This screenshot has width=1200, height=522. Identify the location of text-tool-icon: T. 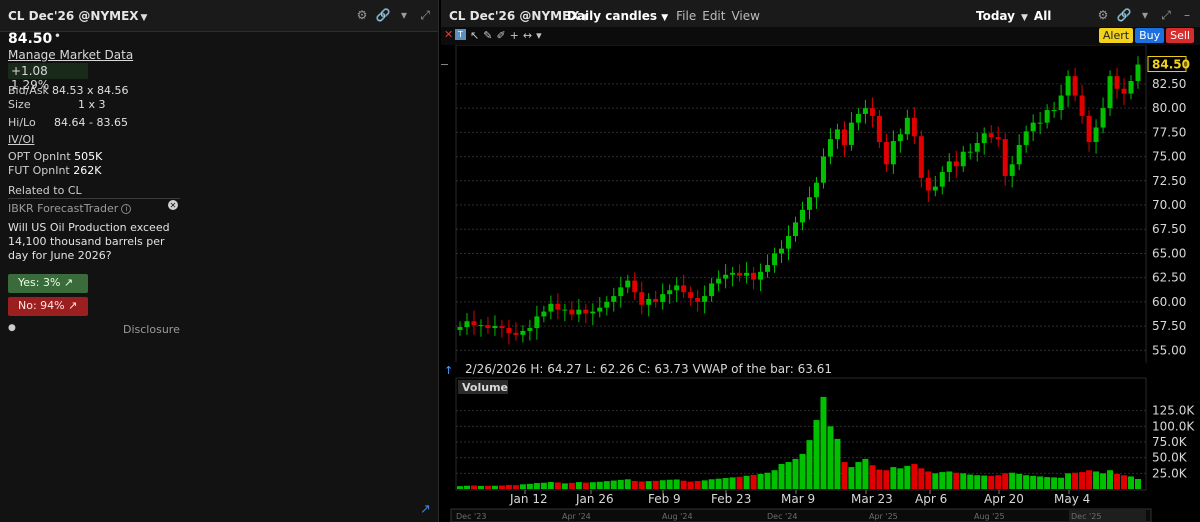
(460, 34).